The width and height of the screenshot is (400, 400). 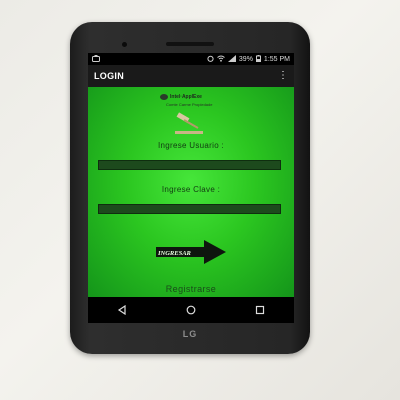 I want to click on more-vert-icon: ⋮, so click(x=283, y=76).